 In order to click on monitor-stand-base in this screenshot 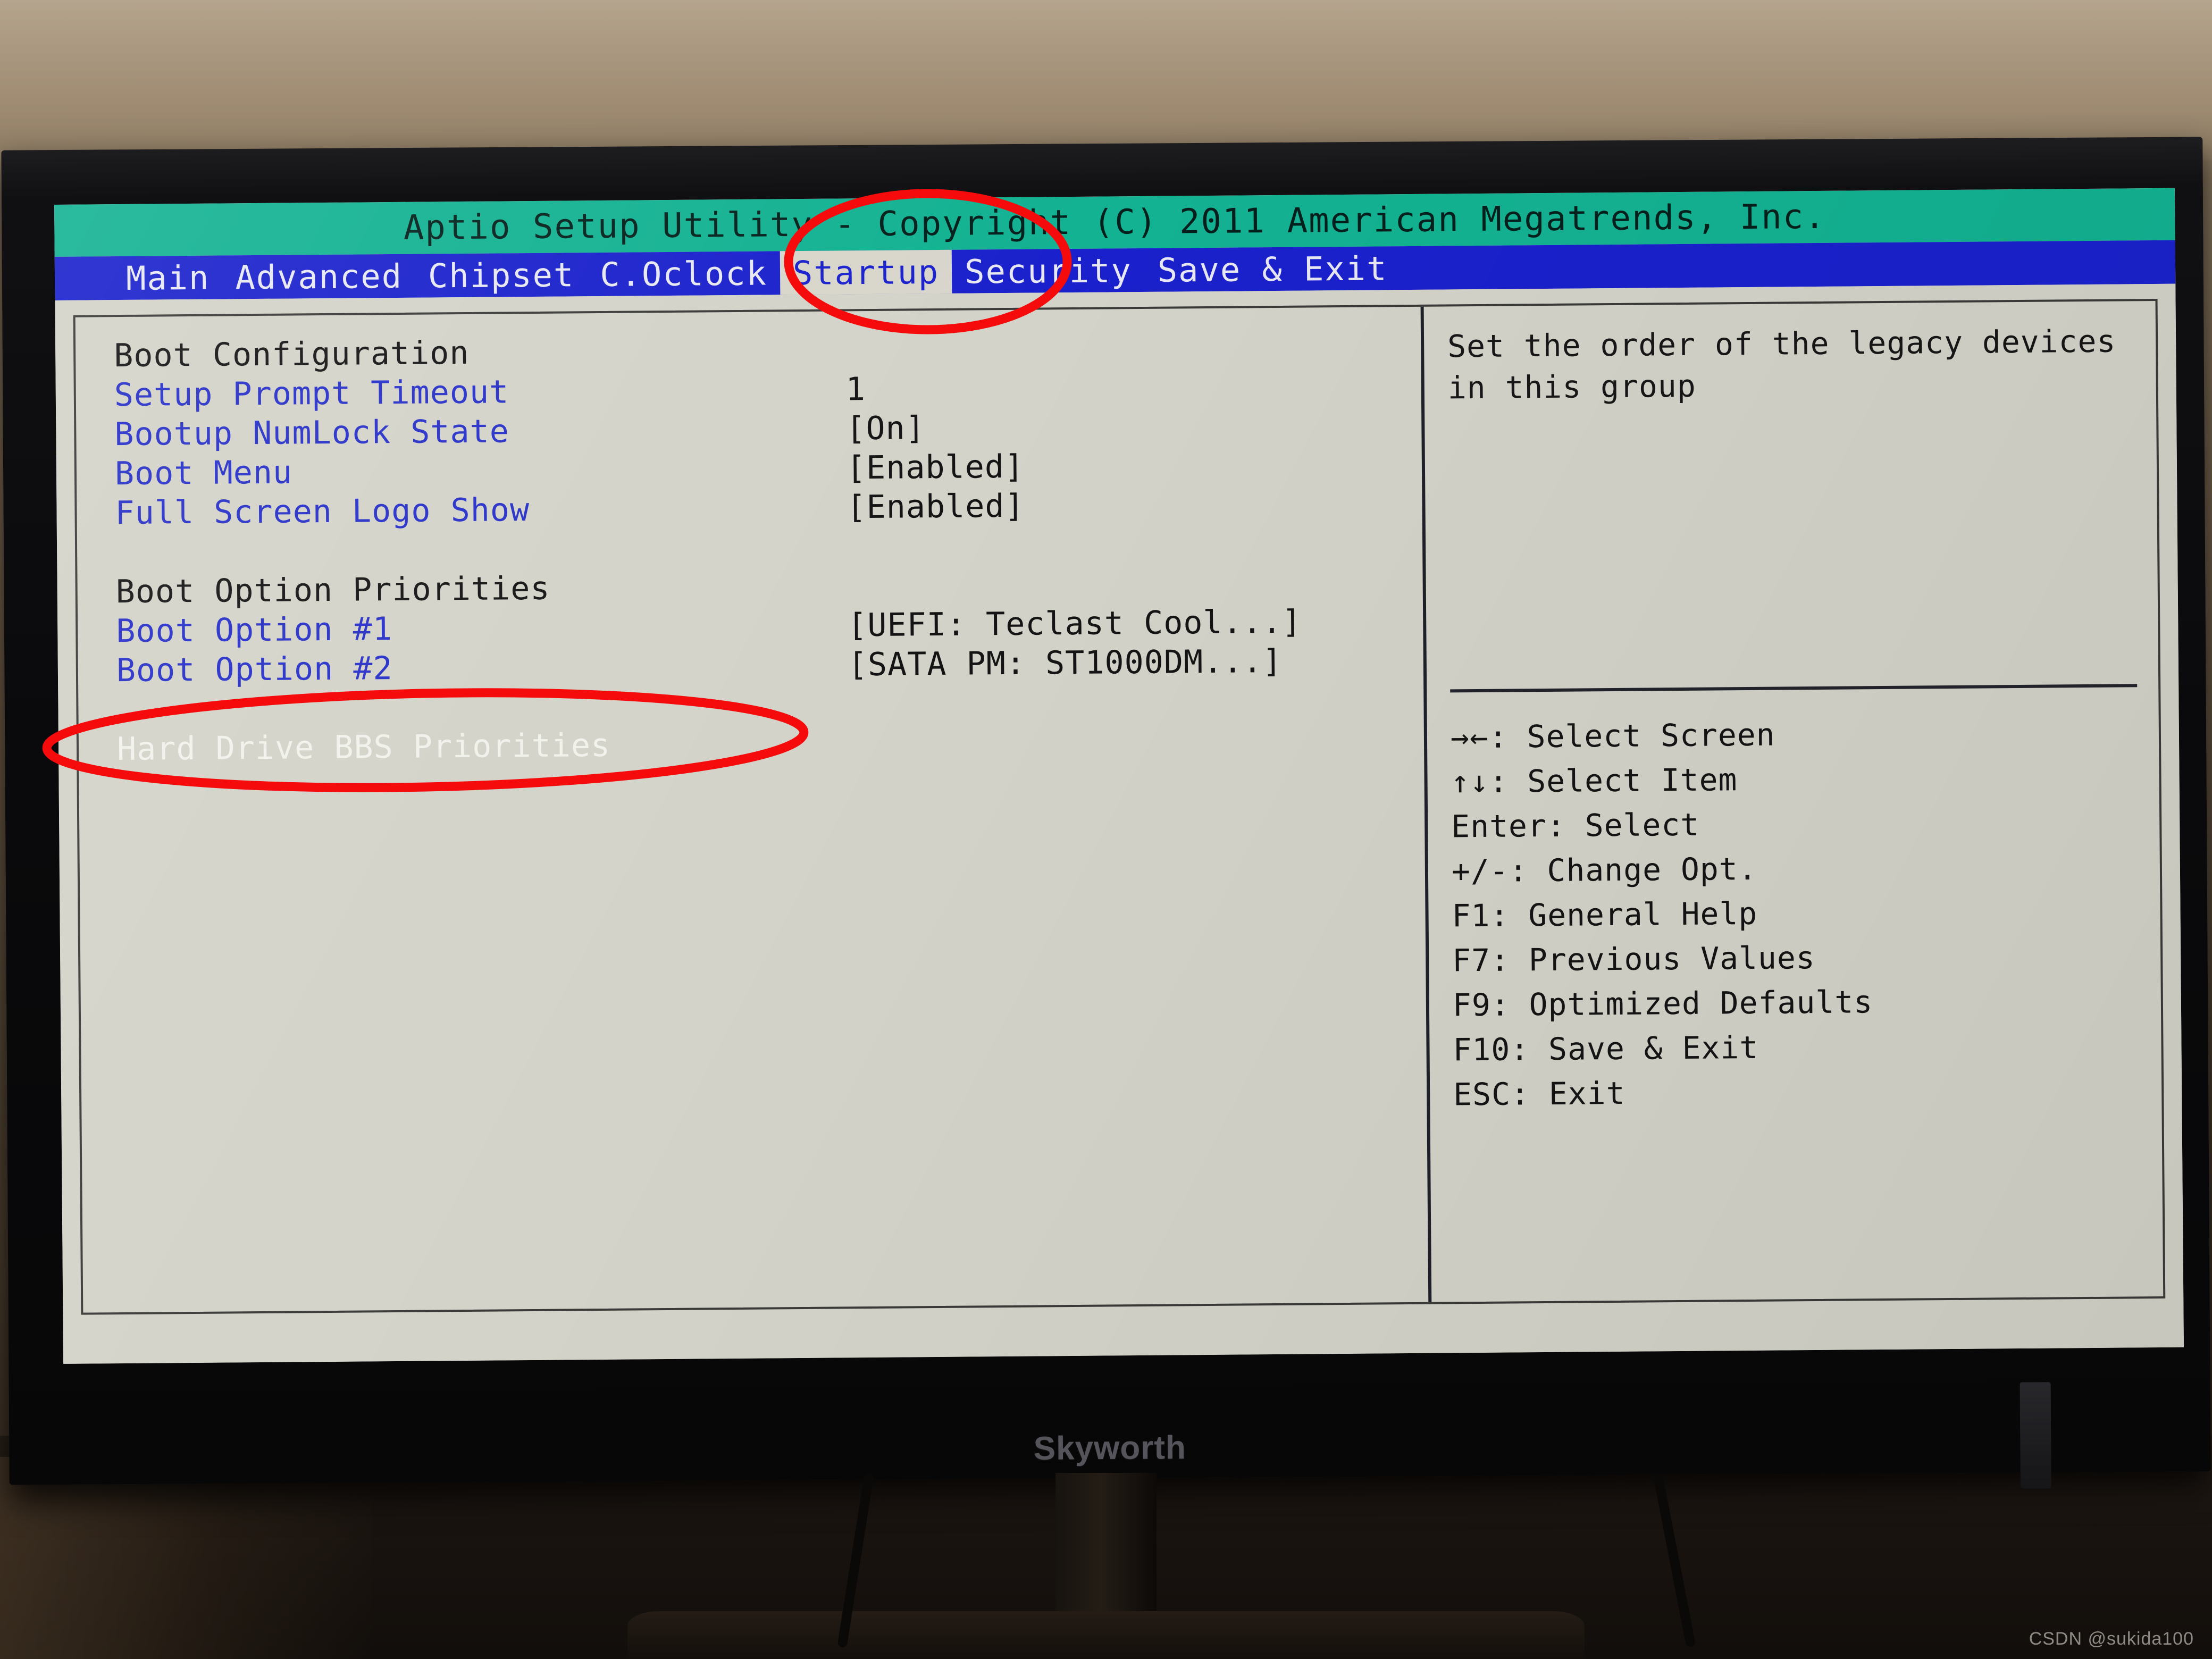, I will do `click(1106, 1635)`.